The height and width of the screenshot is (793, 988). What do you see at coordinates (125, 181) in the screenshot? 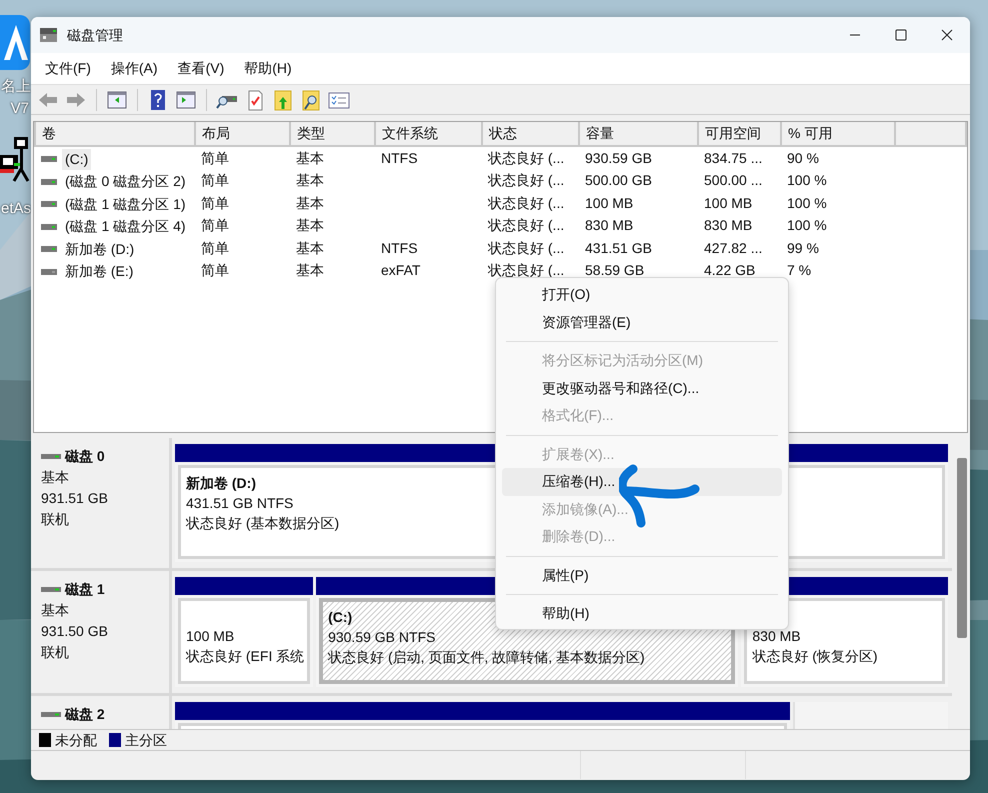
I see `volume-name: (磁盘 0 磁盘分区 2)` at bounding box center [125, 181].